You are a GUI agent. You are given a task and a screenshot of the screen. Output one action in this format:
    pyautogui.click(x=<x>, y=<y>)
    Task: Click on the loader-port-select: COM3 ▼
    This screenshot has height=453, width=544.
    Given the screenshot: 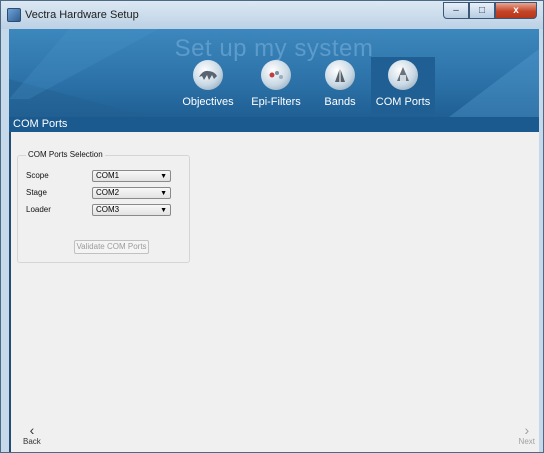 What is the action you would take?
    pyautogui.click(x=131, y=210)
    